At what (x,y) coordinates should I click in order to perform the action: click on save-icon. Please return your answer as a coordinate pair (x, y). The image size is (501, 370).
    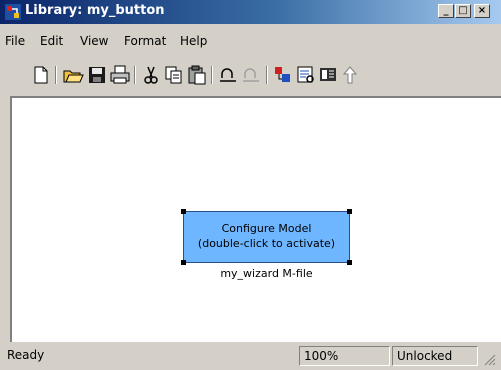
    Looking at the image, I should click on (97, 75).